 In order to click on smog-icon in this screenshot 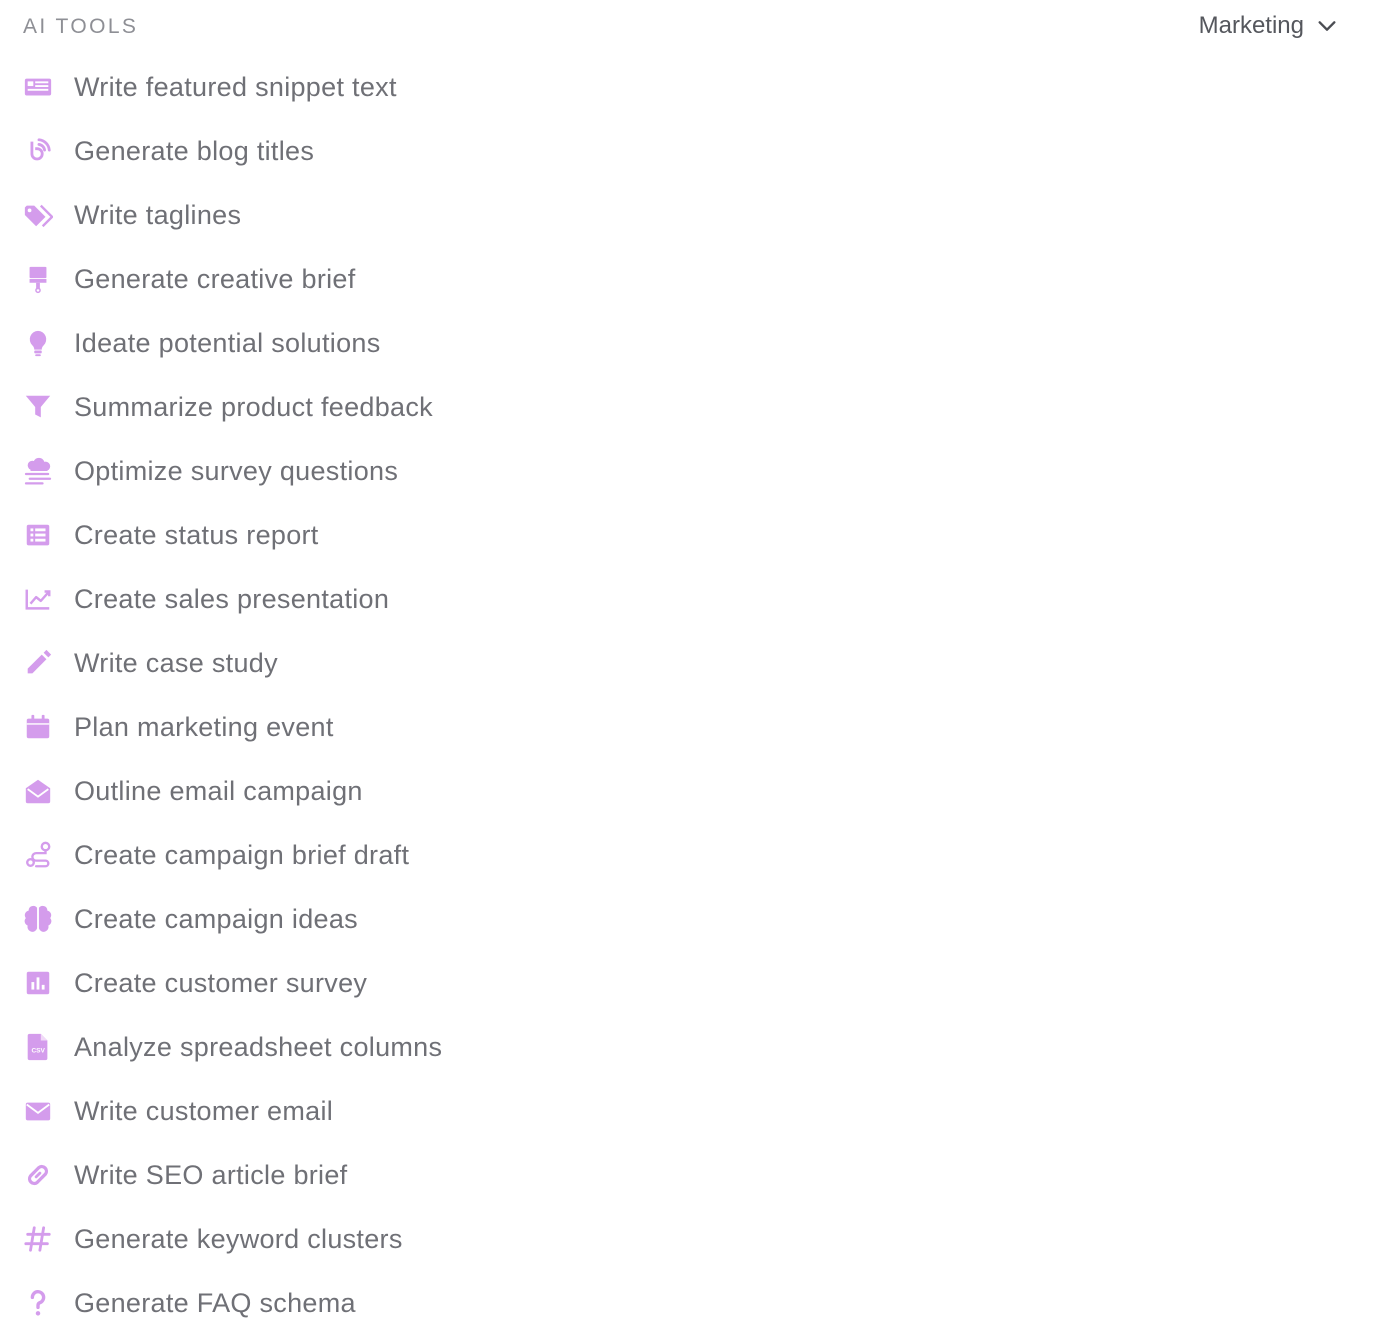, I will do `click(38, 471)`.